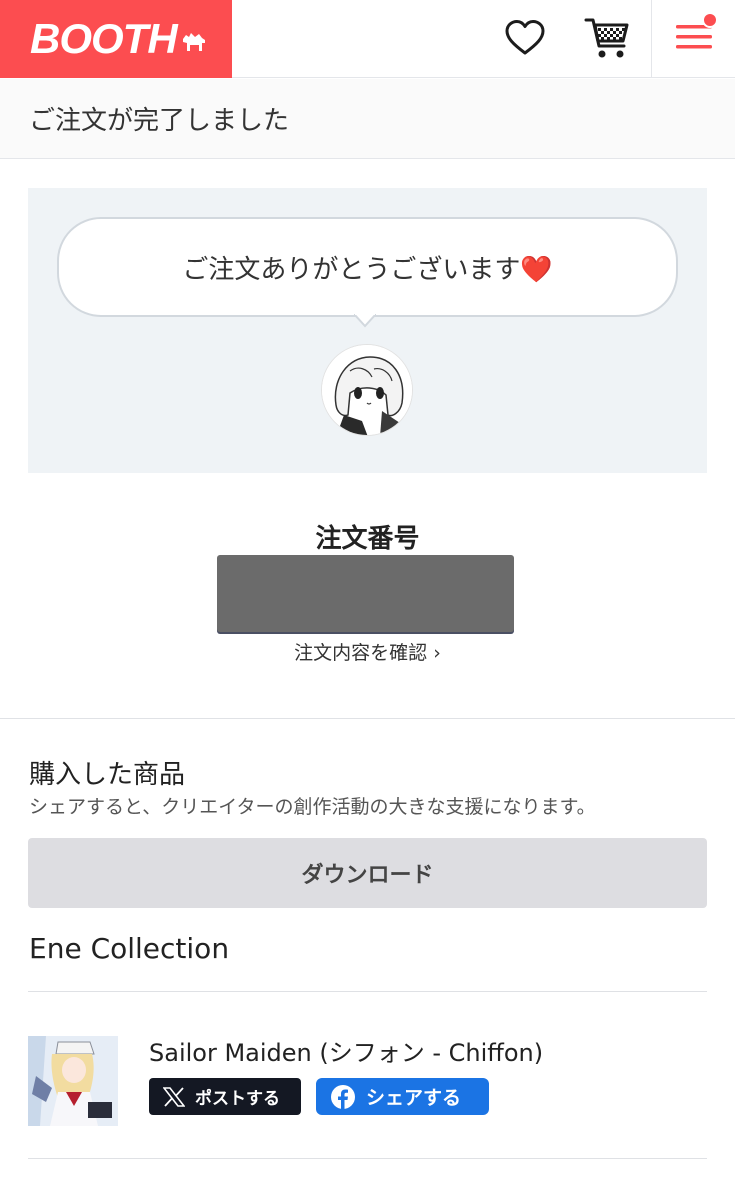 Image resolution: width=735 pixels, height=1199 pixels. I want to click on order-number-label: 注文番号, so click(367, 539).